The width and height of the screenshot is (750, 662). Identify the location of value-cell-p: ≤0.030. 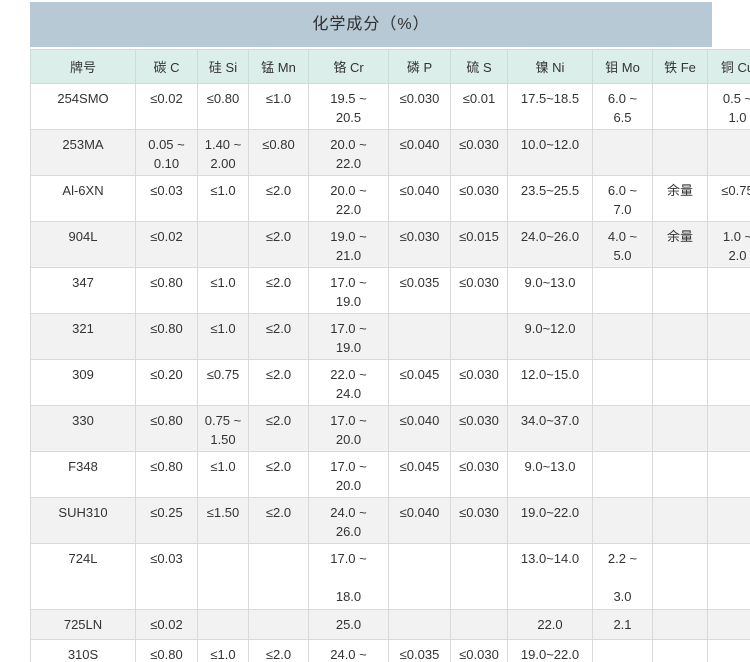
(419, 106).